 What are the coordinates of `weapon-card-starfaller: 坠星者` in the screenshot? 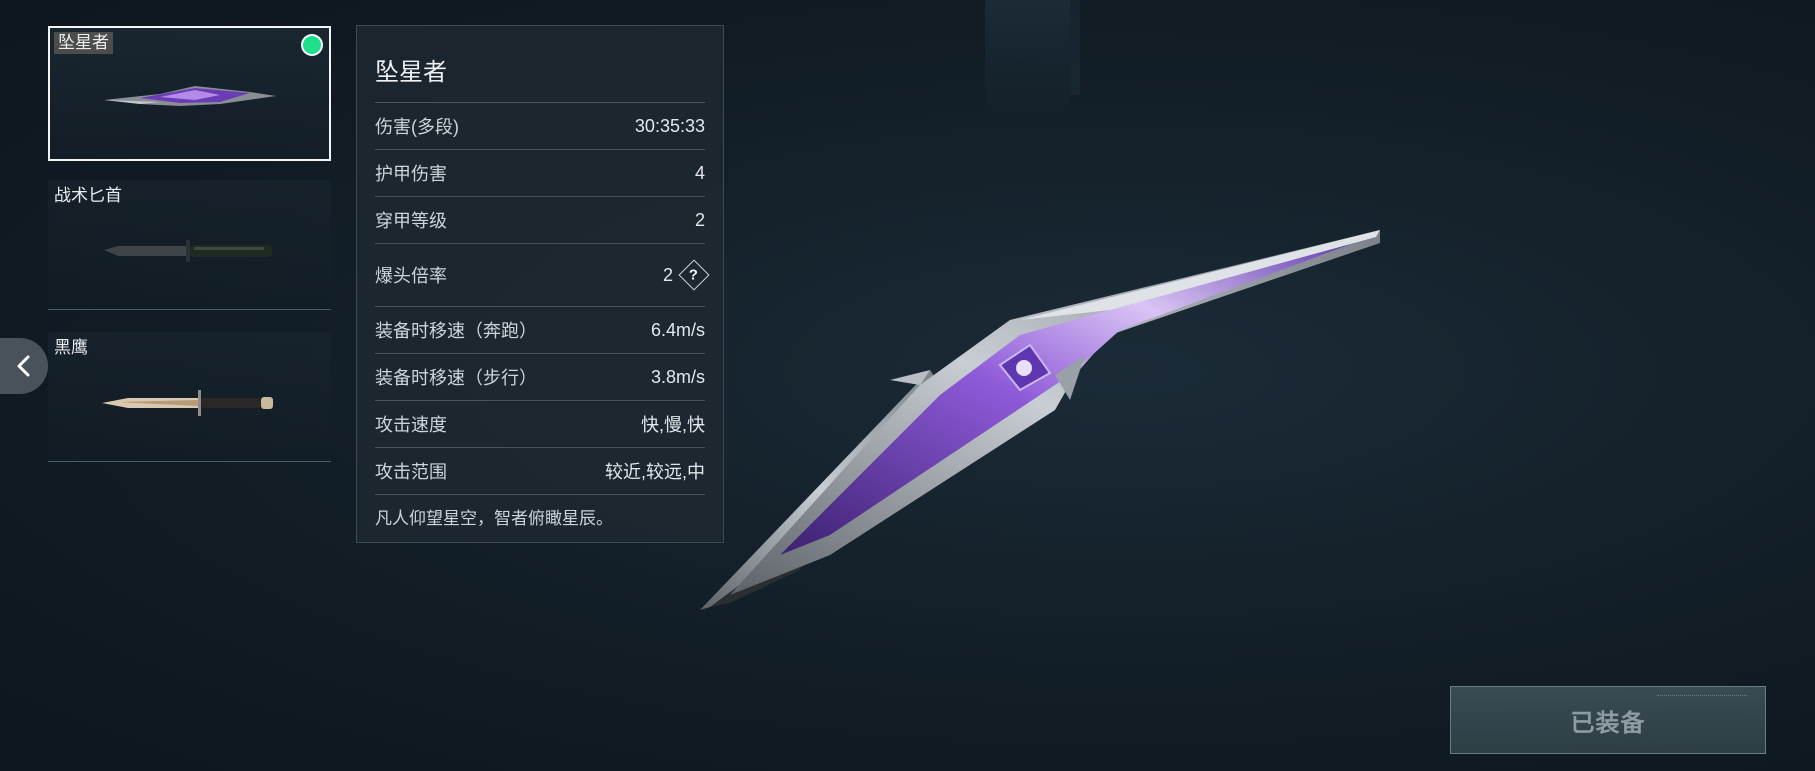 It's located at (189, 93).